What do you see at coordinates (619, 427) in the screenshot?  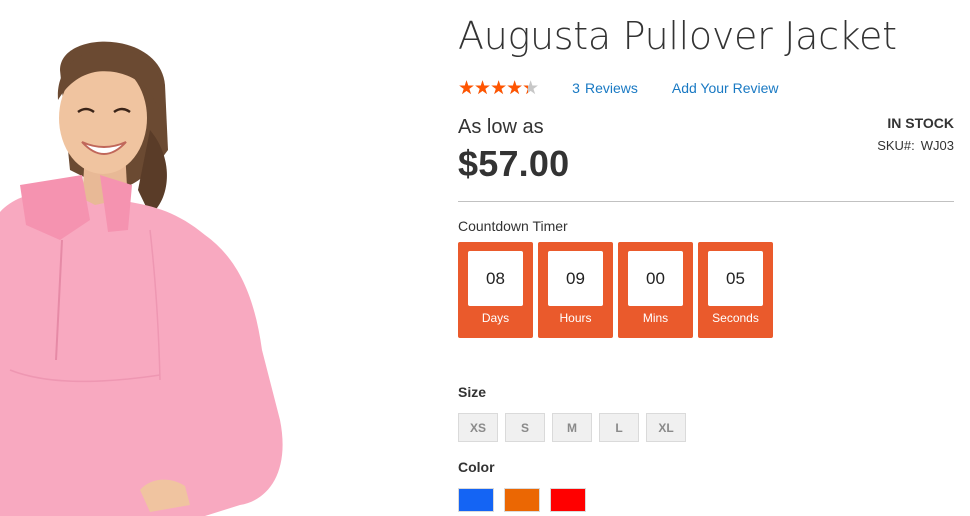 I see `size-option-l: L` at bounding box center [619, 427].